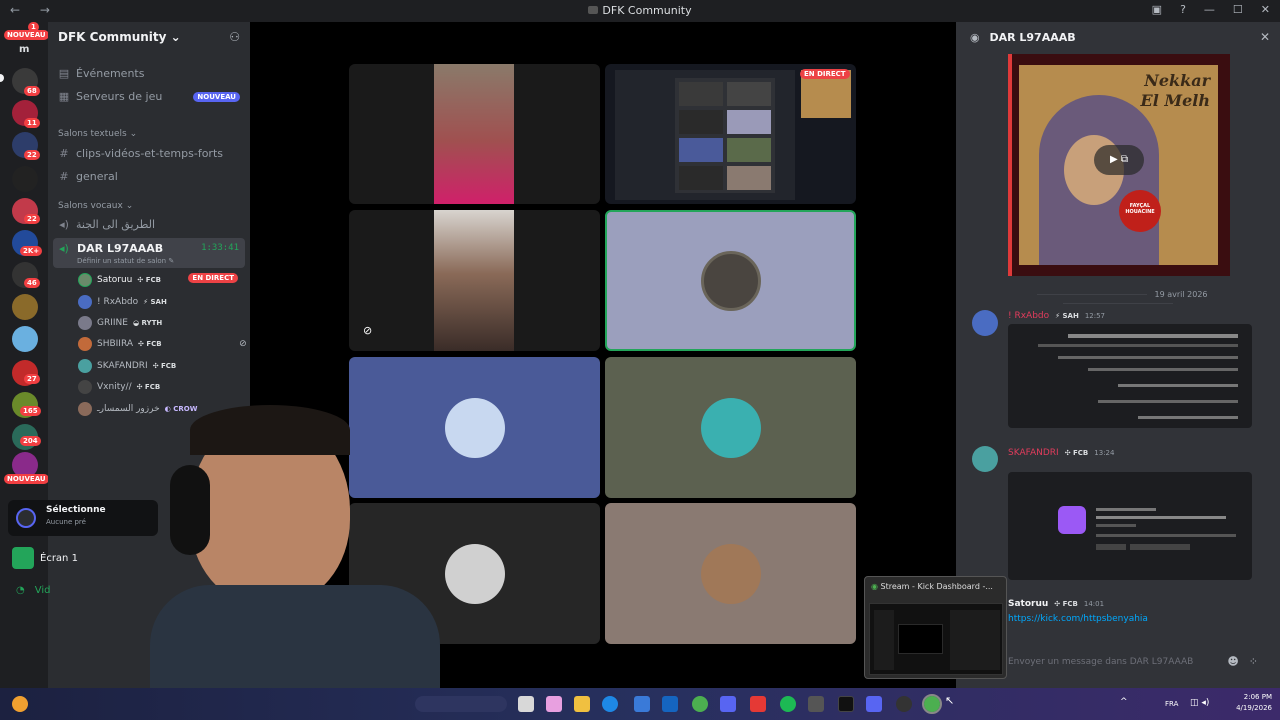 Image resolution: width=1280 pixels, height=720 pixels. I want to click on selection-popup: Sélectionne Aucune pré, so click(83, 518).